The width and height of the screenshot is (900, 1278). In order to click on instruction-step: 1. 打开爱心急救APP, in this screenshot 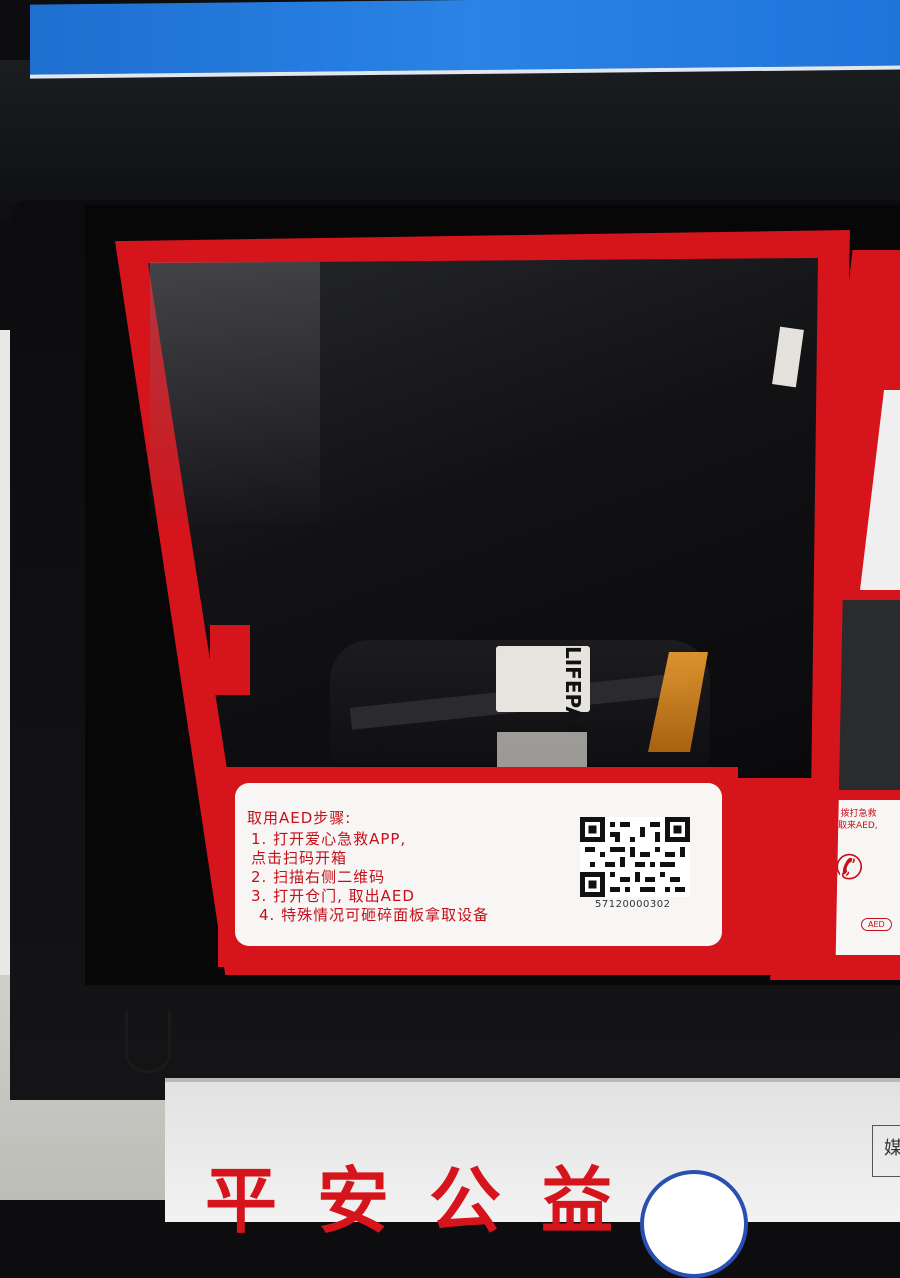, I will do `click(329, 839)`.